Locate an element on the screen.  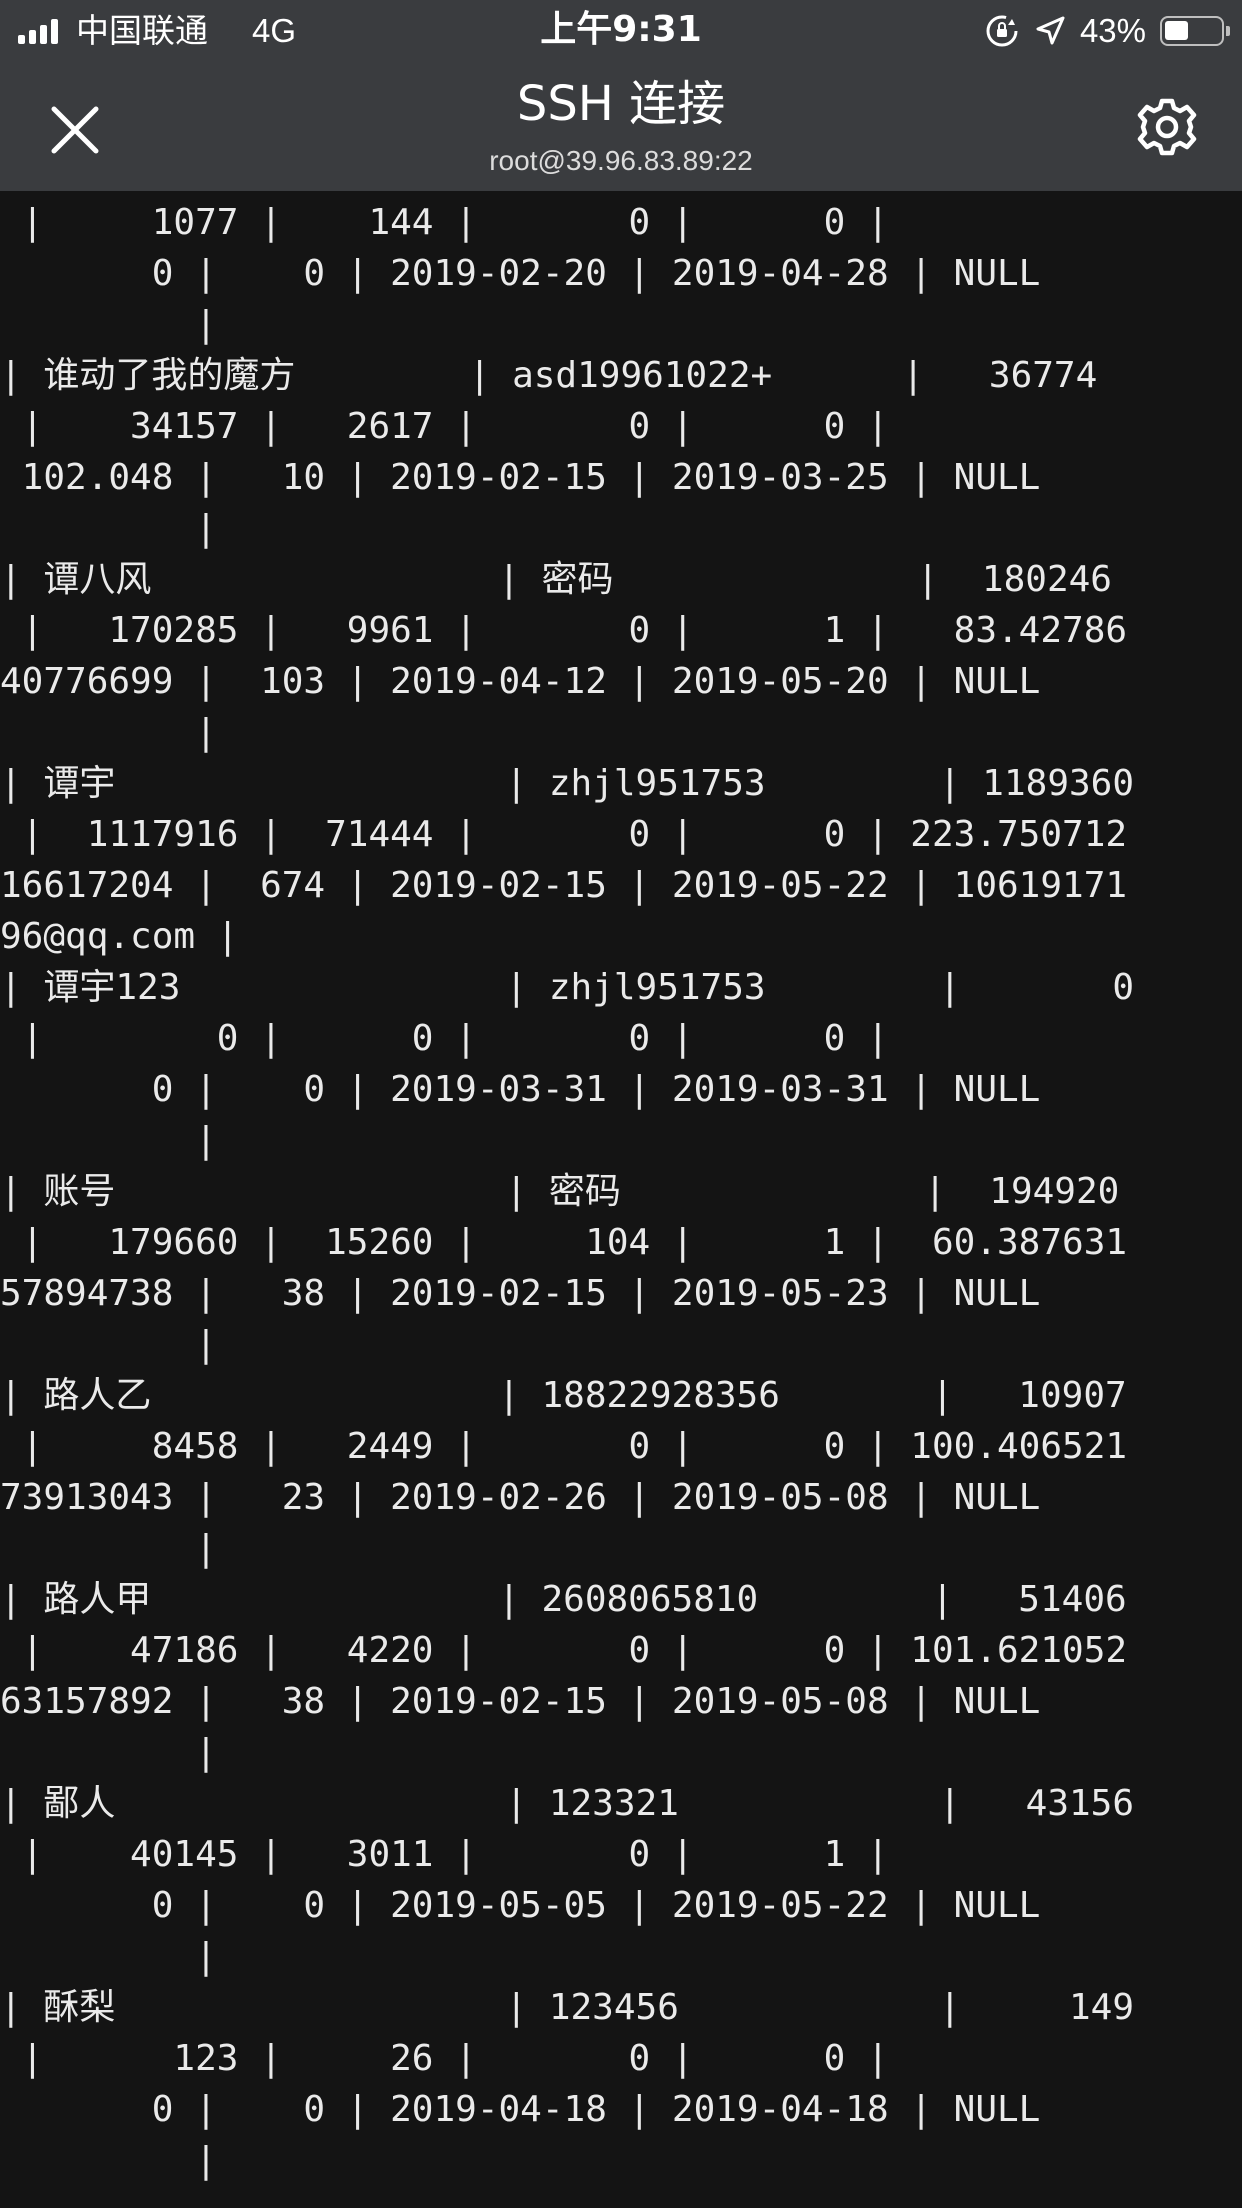
terminal-line: | 8458 | 2449 | 0 | 0 | 100.406521 is located at coordinates (564, 1446).